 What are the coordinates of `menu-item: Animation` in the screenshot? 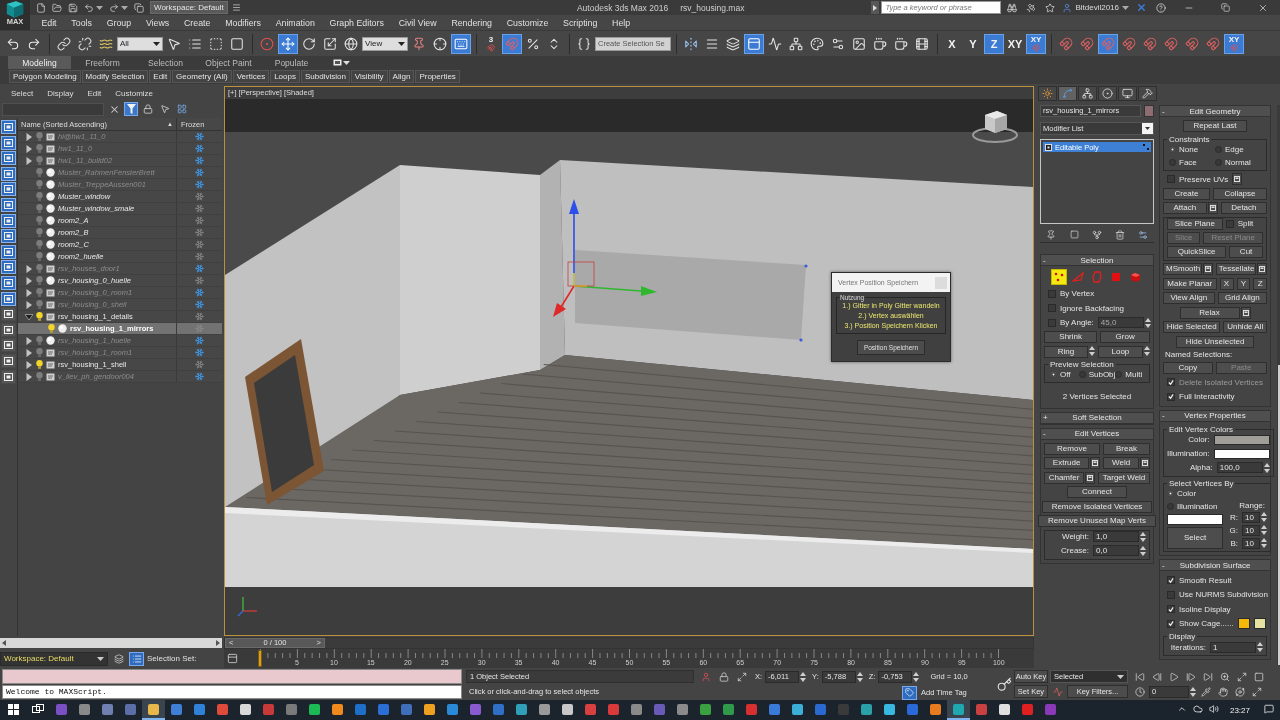 It's located at (295, 22).